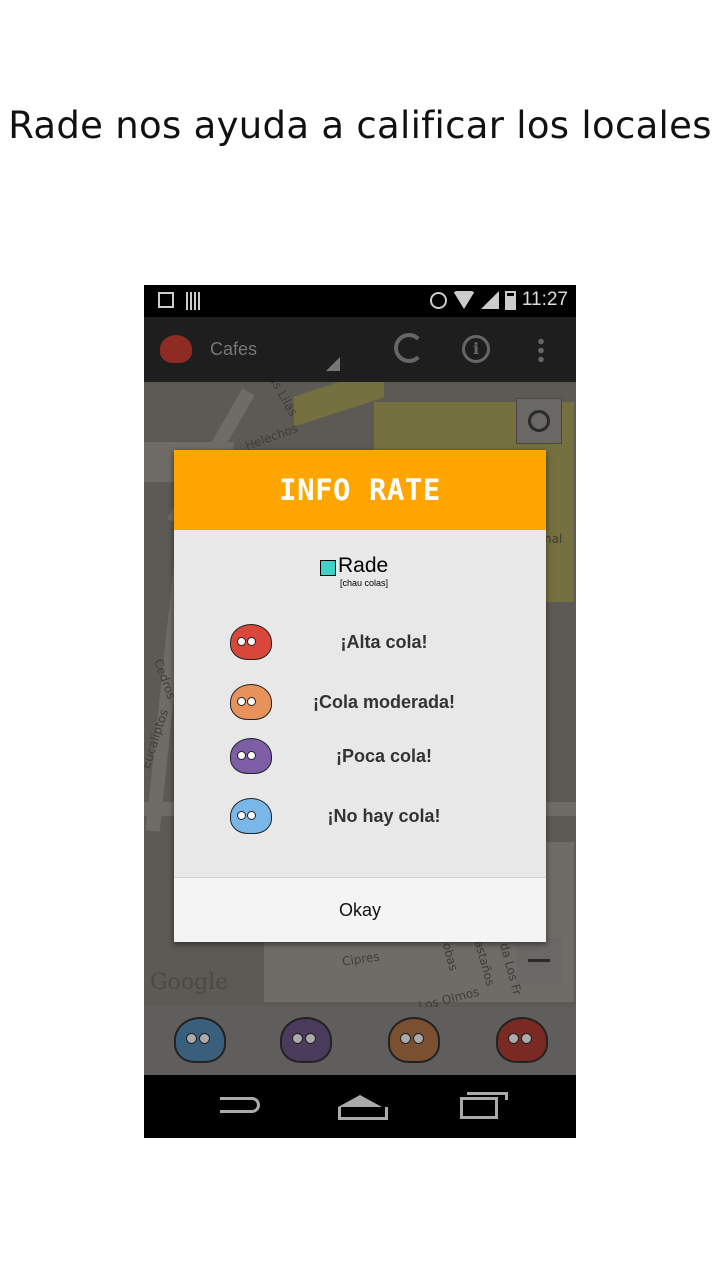 The image size is (720, 1280). I want to click on filter-little-queue-button, so click(306, 1040).